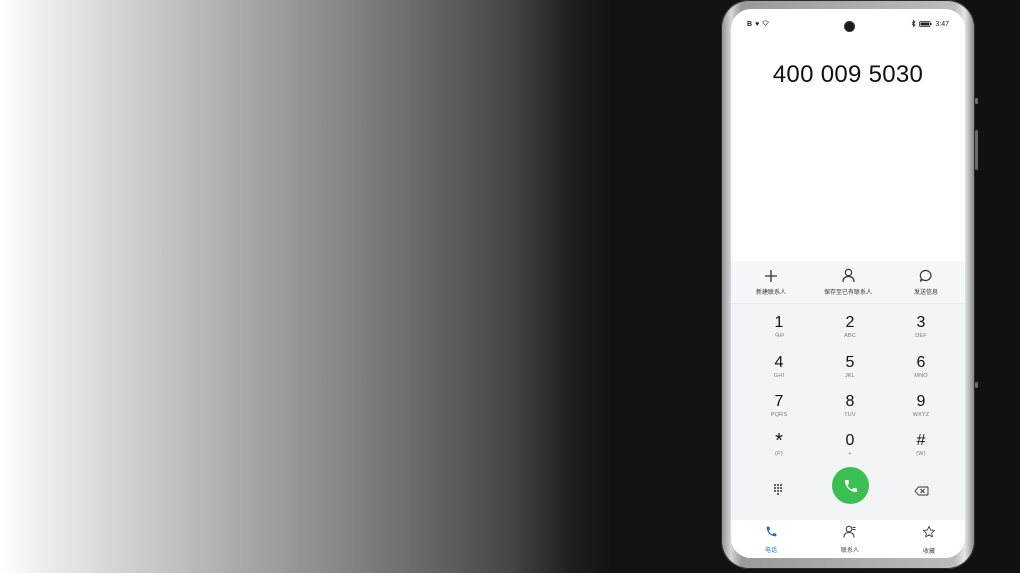  Describe the element at coordinates (921, 440) in the screenshot. I see `key-digit: #` at that location.